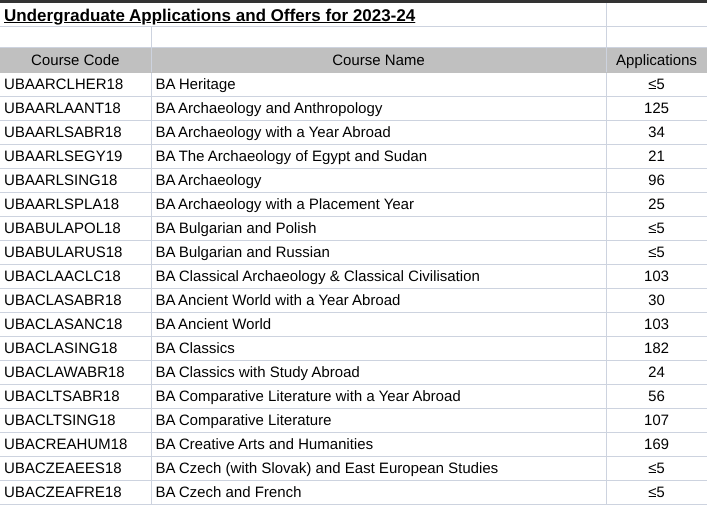 The image size is (707, 508). Describe the element at coordinates (63, 468) in the screenshot. I see `table-cell: UBACZEAEES18` at that location.